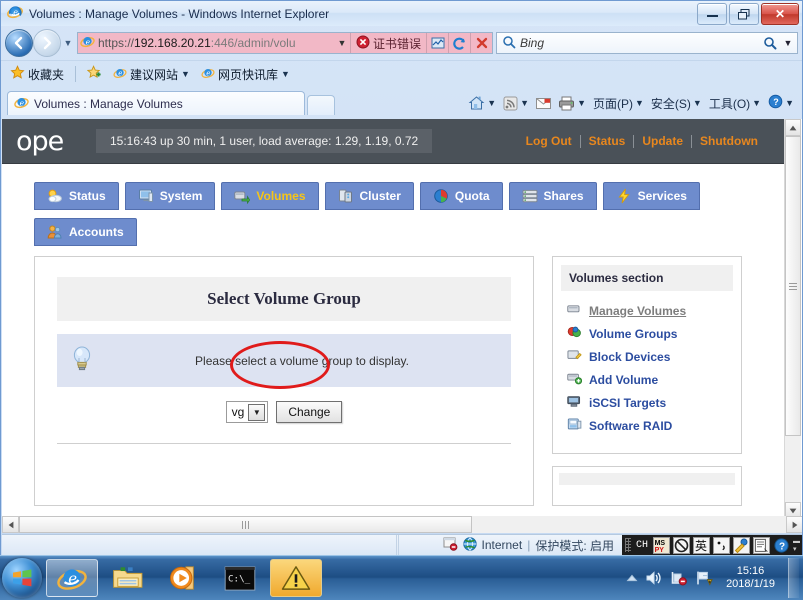  I want to click on change-button: Change, so click(309, 412).